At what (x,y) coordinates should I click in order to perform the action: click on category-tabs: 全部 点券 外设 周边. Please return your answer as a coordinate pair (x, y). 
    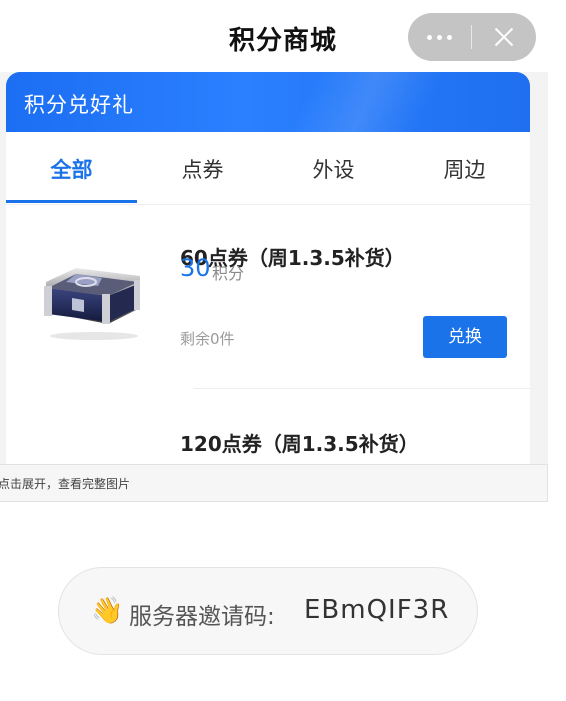
    Looking at the image, I should click on (268, 168).